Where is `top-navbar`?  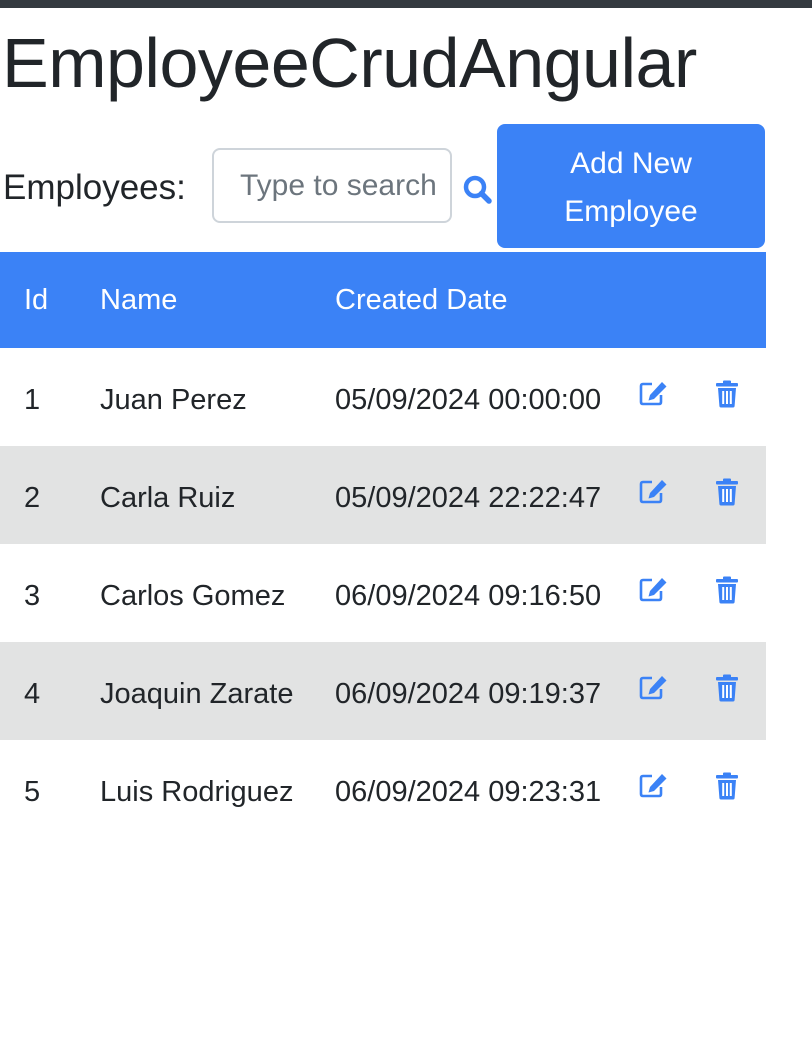 top-navbar is located at coordinates (406, 4).